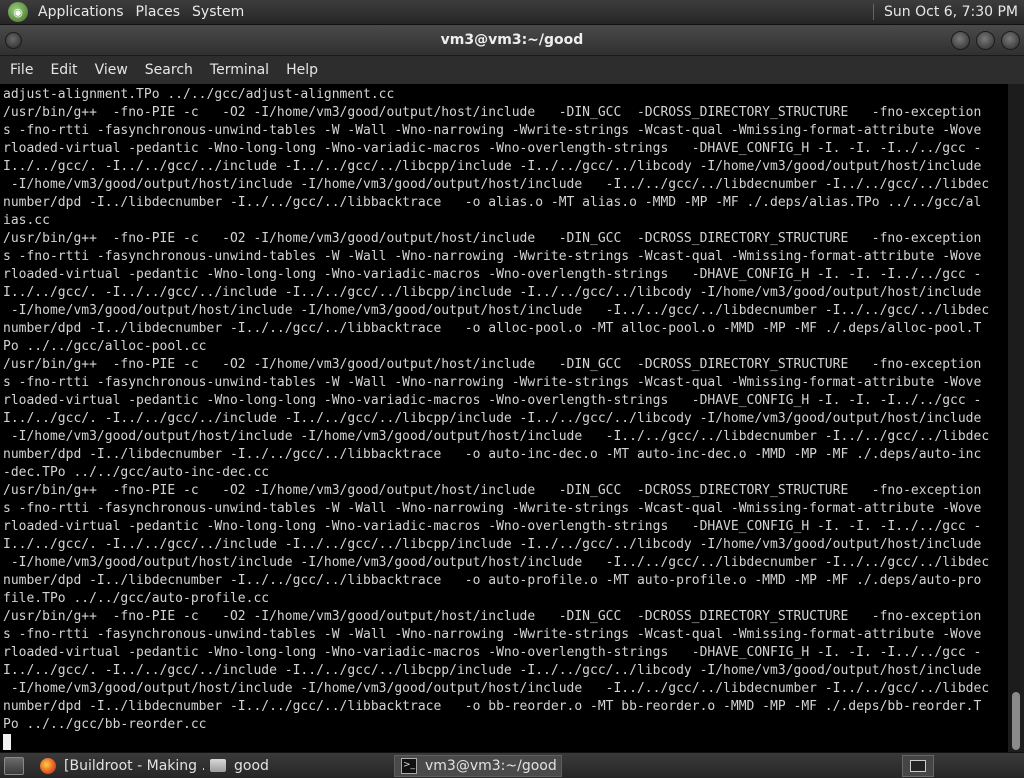 The height and width of the screenshot is (778, 1024). I want to click on maximize-button, so click(985, 40).